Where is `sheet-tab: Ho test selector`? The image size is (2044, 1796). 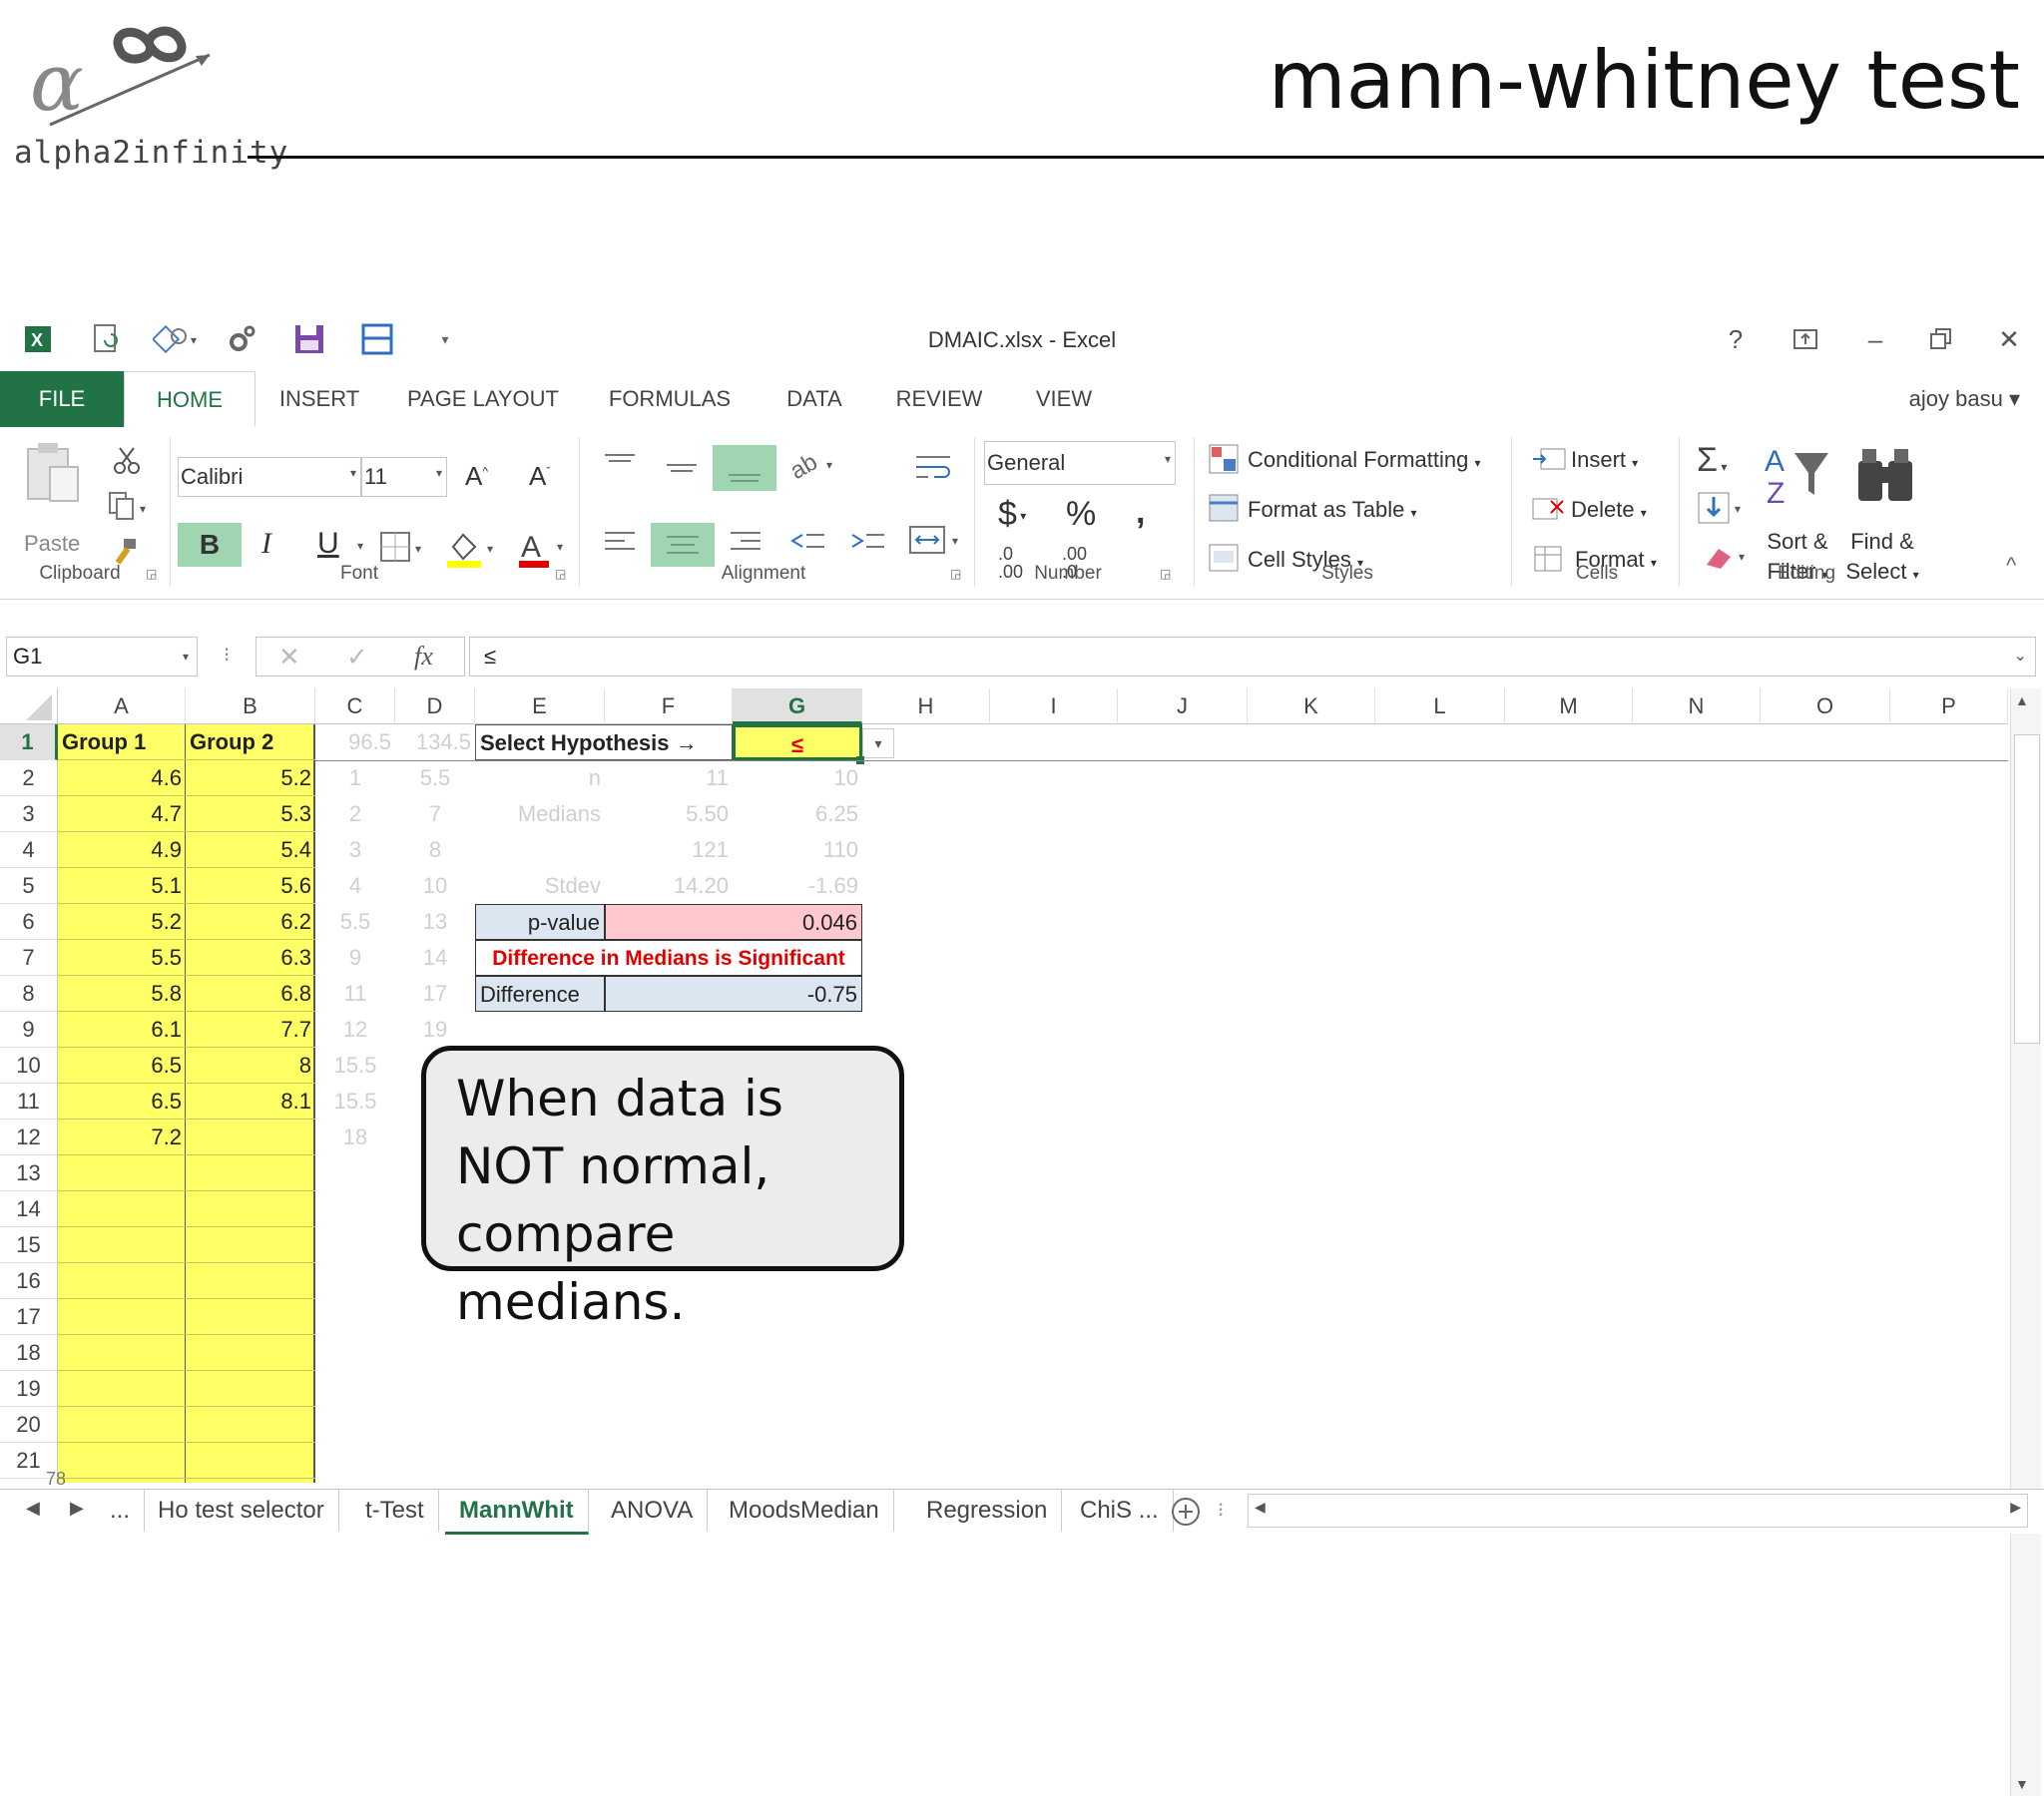 sheet-tab: Ho test selector is located at coordinates (241, 1511).